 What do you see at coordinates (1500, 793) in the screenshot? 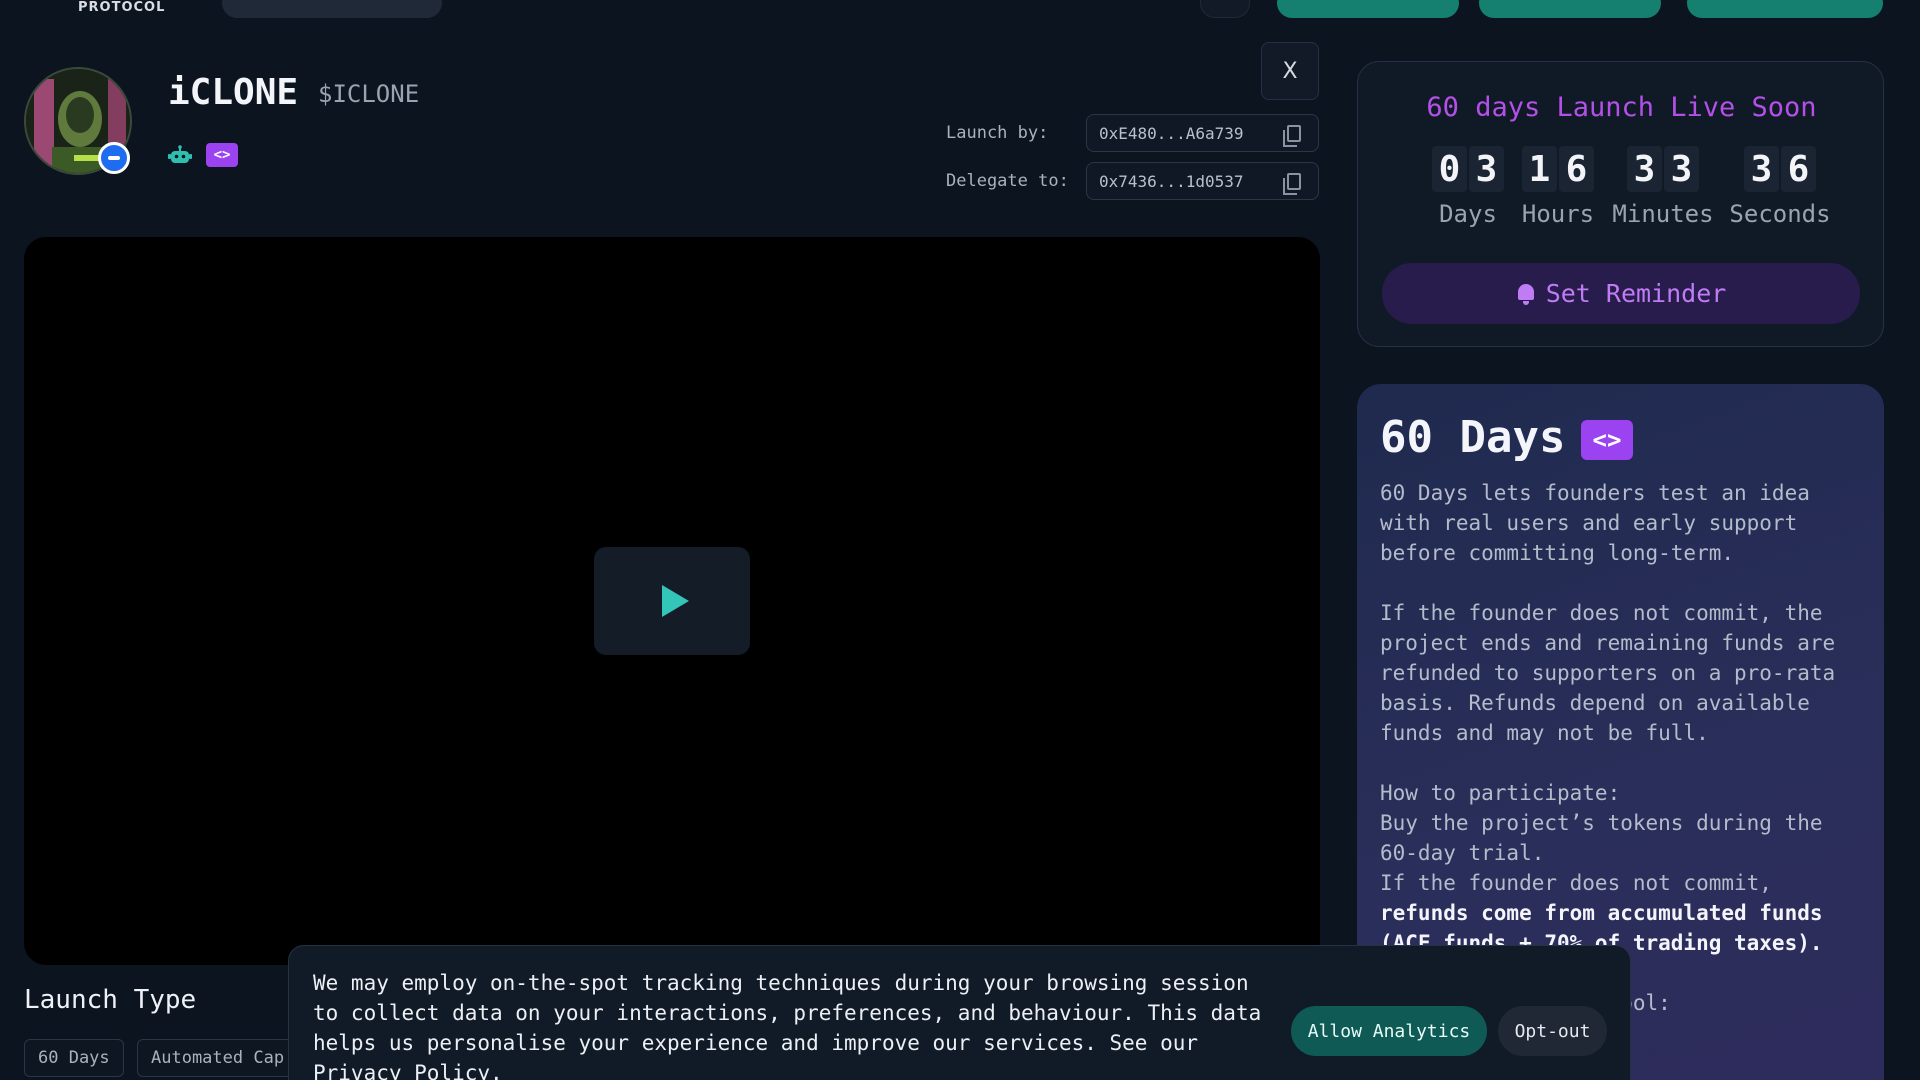
I see `info-participate-heading: How to participate:` at bounding box center [1500, 793].